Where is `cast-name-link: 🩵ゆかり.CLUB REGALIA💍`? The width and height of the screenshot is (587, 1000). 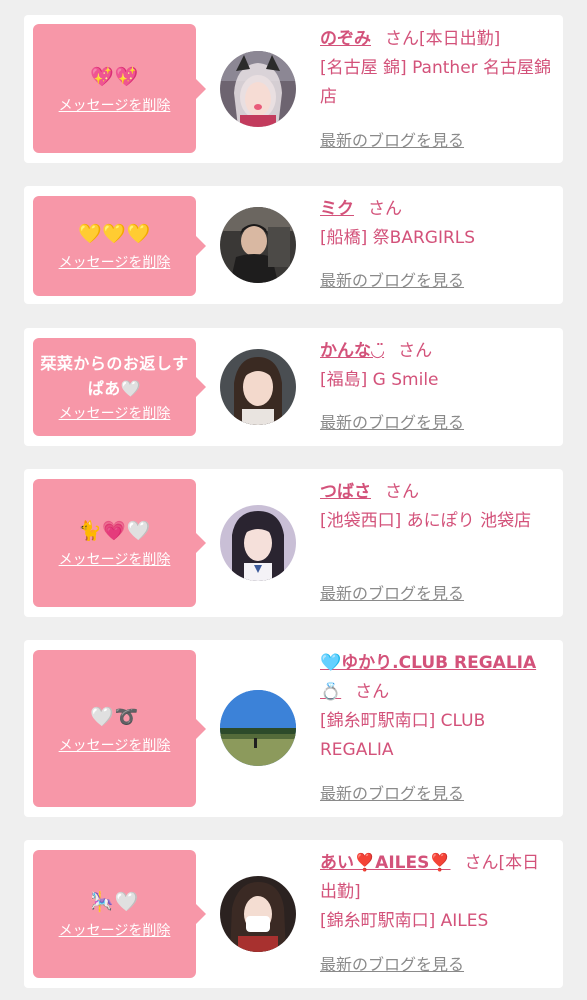
cast-name-link: 🩵ゆかり.CLUB REGALIA💍 is located at coordinates (428, 677).